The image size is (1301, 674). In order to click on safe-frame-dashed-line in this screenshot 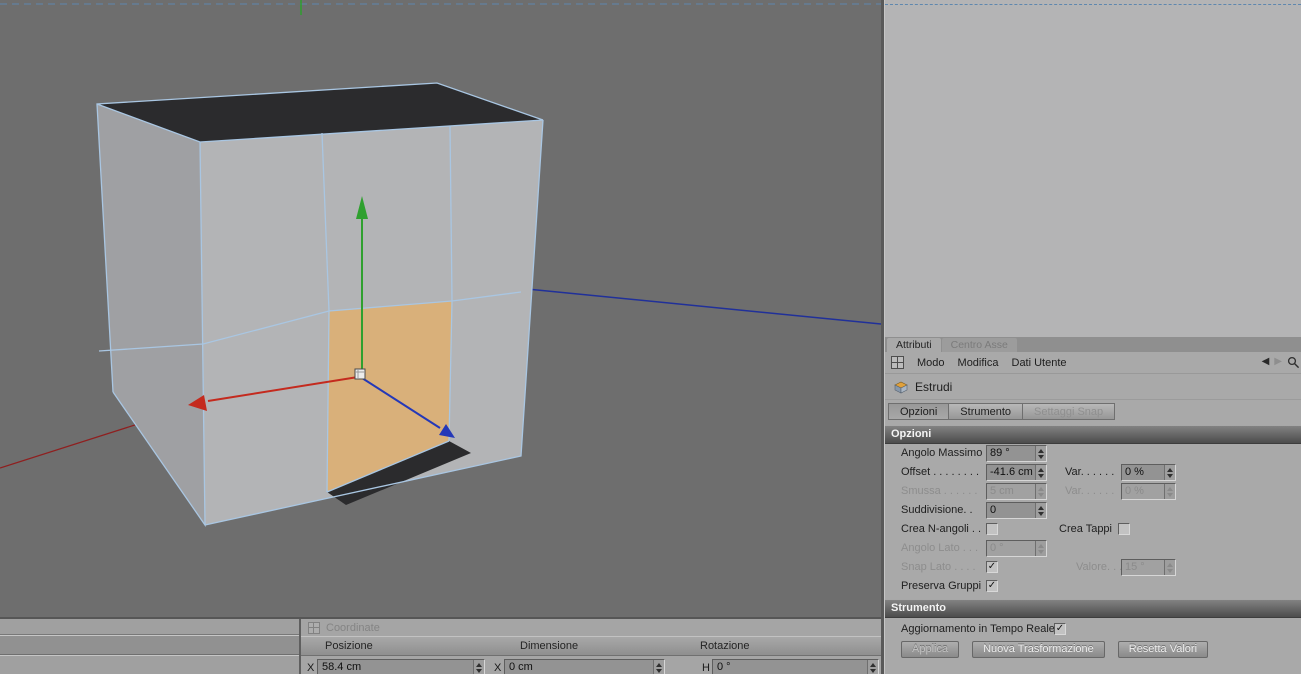, I will do `click(1093, 4)`.